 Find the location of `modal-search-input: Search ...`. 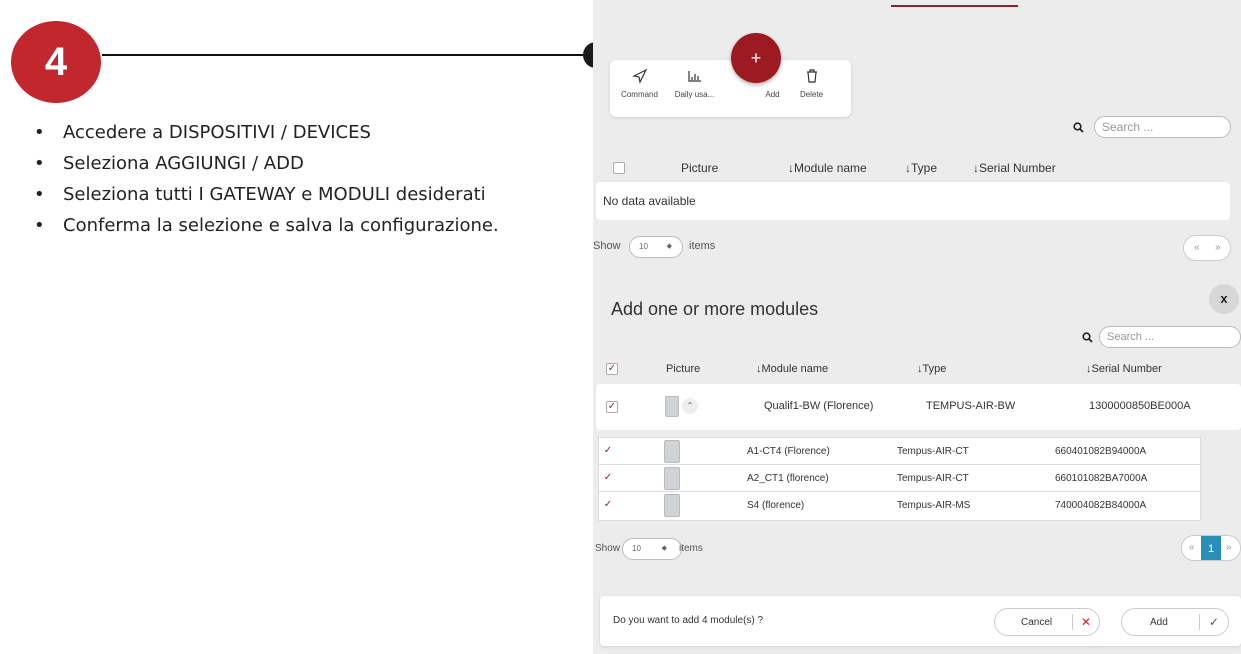

modal-search-input: Search ... is located at coordinates (1170, 337).